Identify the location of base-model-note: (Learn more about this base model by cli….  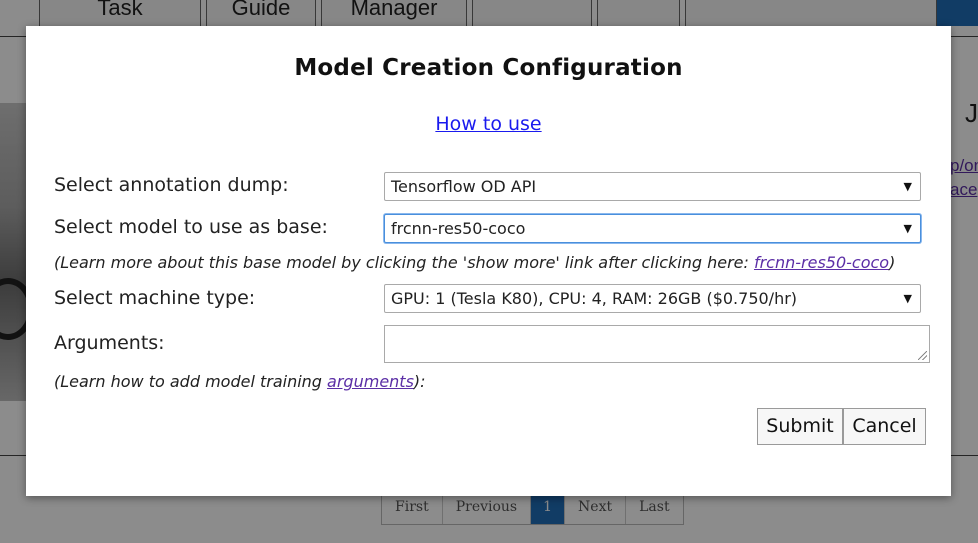
(474, 262).